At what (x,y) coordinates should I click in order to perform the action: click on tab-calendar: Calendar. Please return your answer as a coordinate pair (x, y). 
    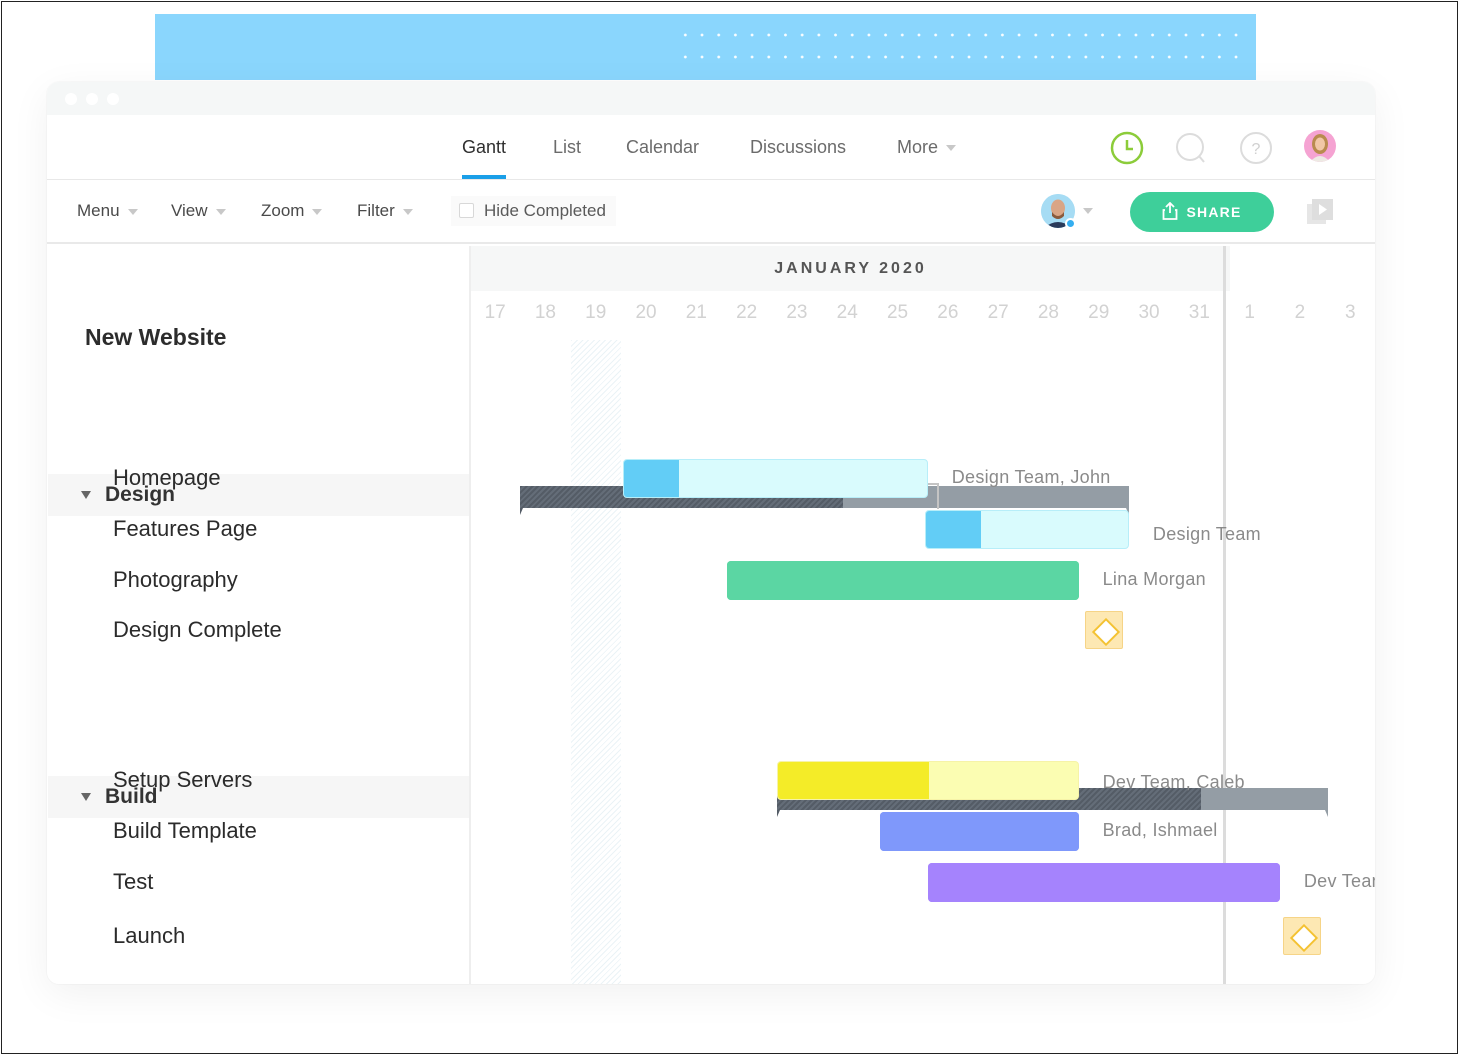
    Looking at the image, I should click on (662, 147).